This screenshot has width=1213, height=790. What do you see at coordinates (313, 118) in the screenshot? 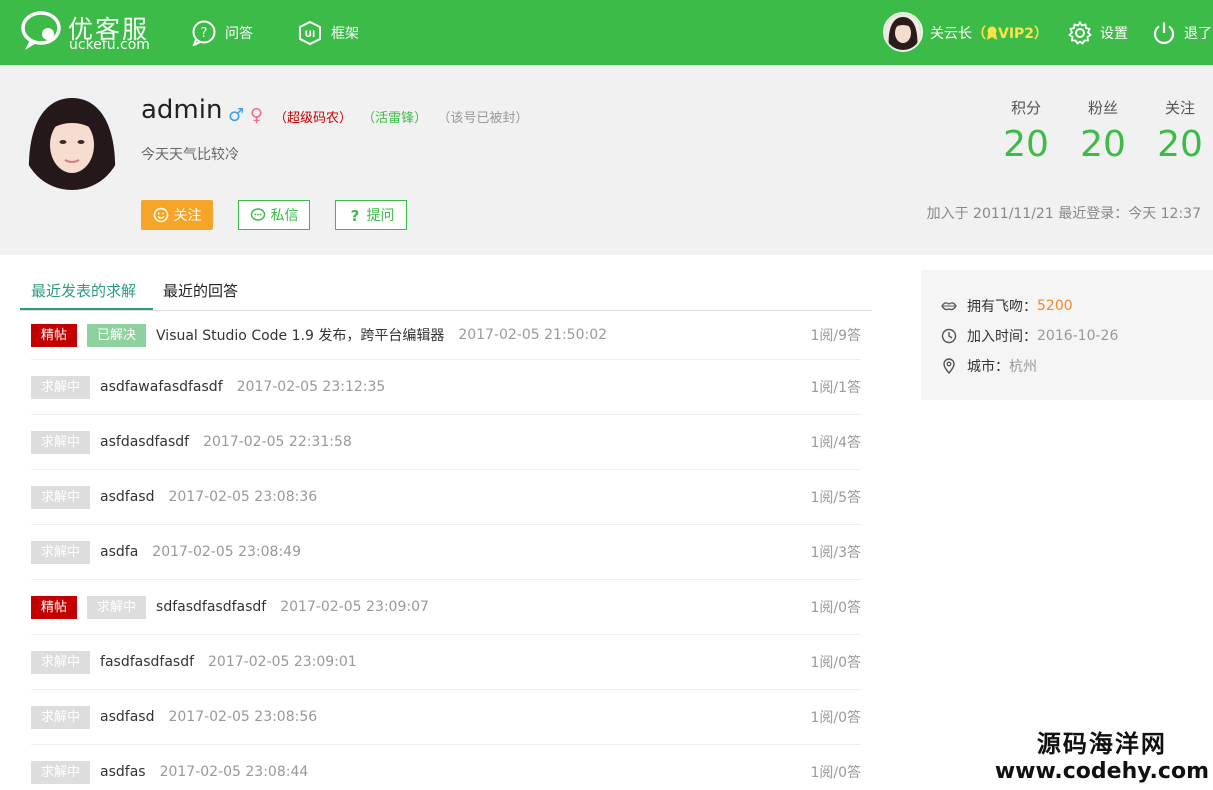
I see `title-coder: （超级码农）` at bounding box center [313, 118].